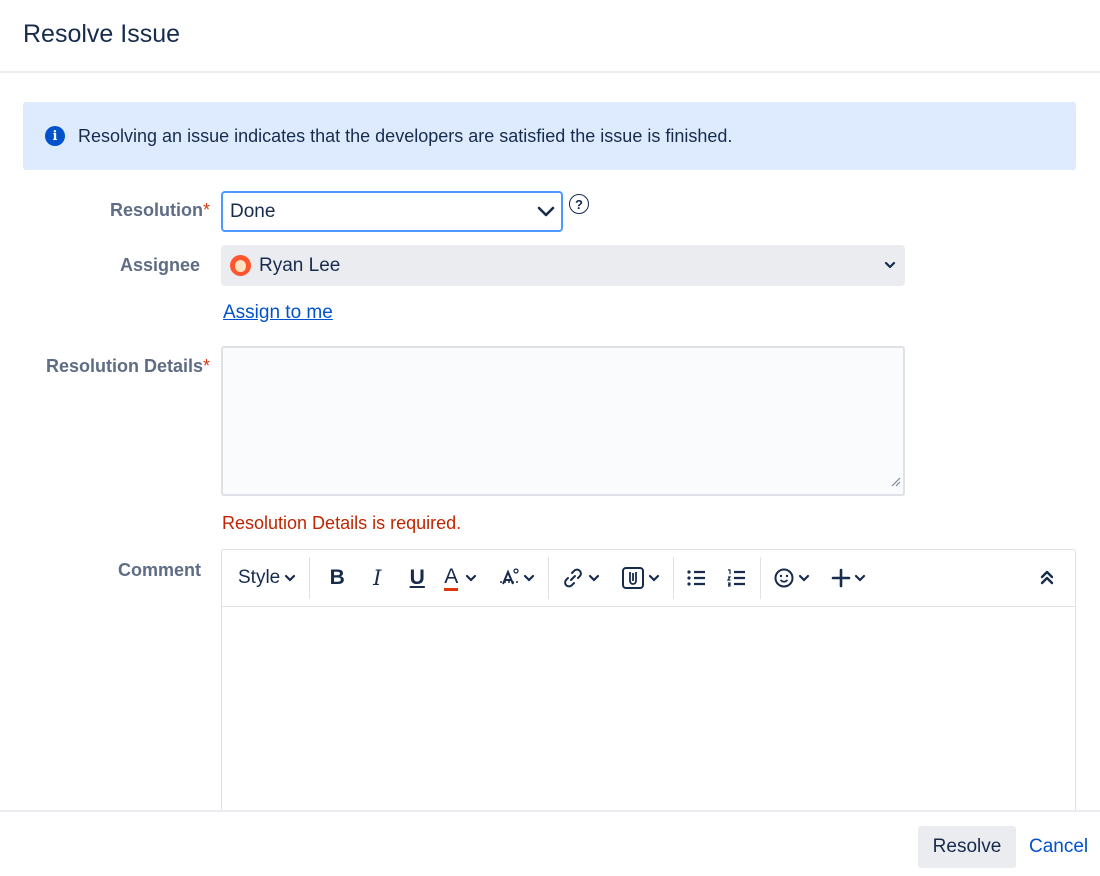  What do you see at coordinates (342, 523) in the screenshot?
I see `error-message: Resolution Details is required.` at bounding box center [342, 523].